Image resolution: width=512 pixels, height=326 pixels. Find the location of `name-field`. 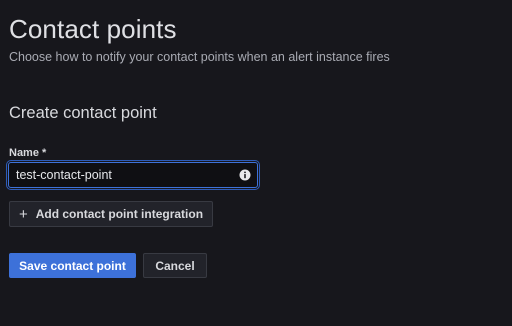

name-field is located at coordinates (133, 175).